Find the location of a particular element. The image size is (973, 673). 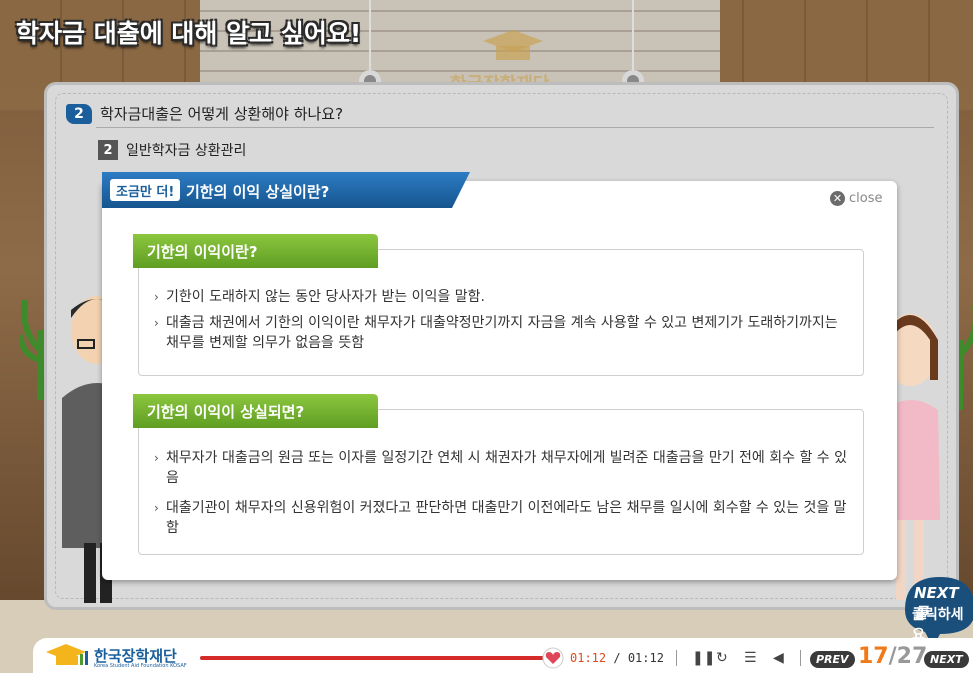

modal-title: 기한의 이익 상실이란? is located at coordinates (258, 192).